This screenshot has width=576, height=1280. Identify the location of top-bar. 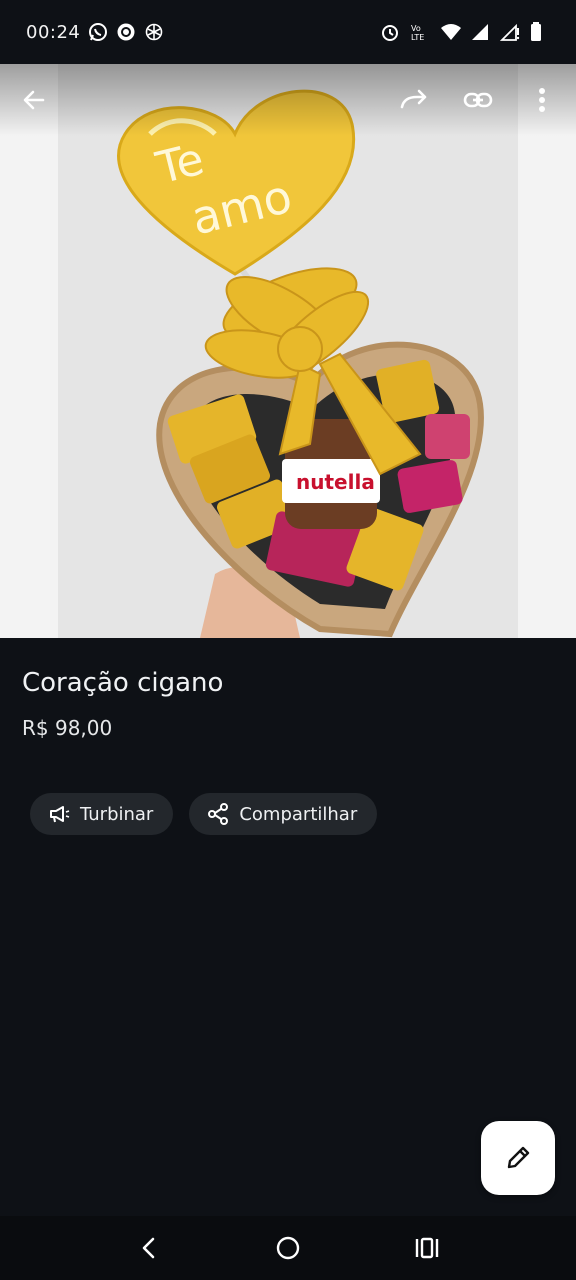
(288, 100).